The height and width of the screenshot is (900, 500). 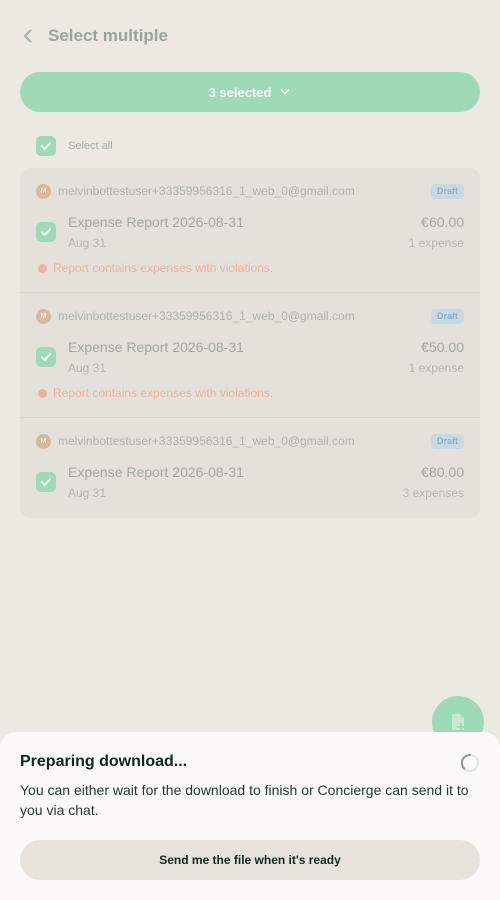 What do you see at coordinates (469, 762) in the screenshot?
I see `loading-spinner-icon` at bounding box center [469, 762].